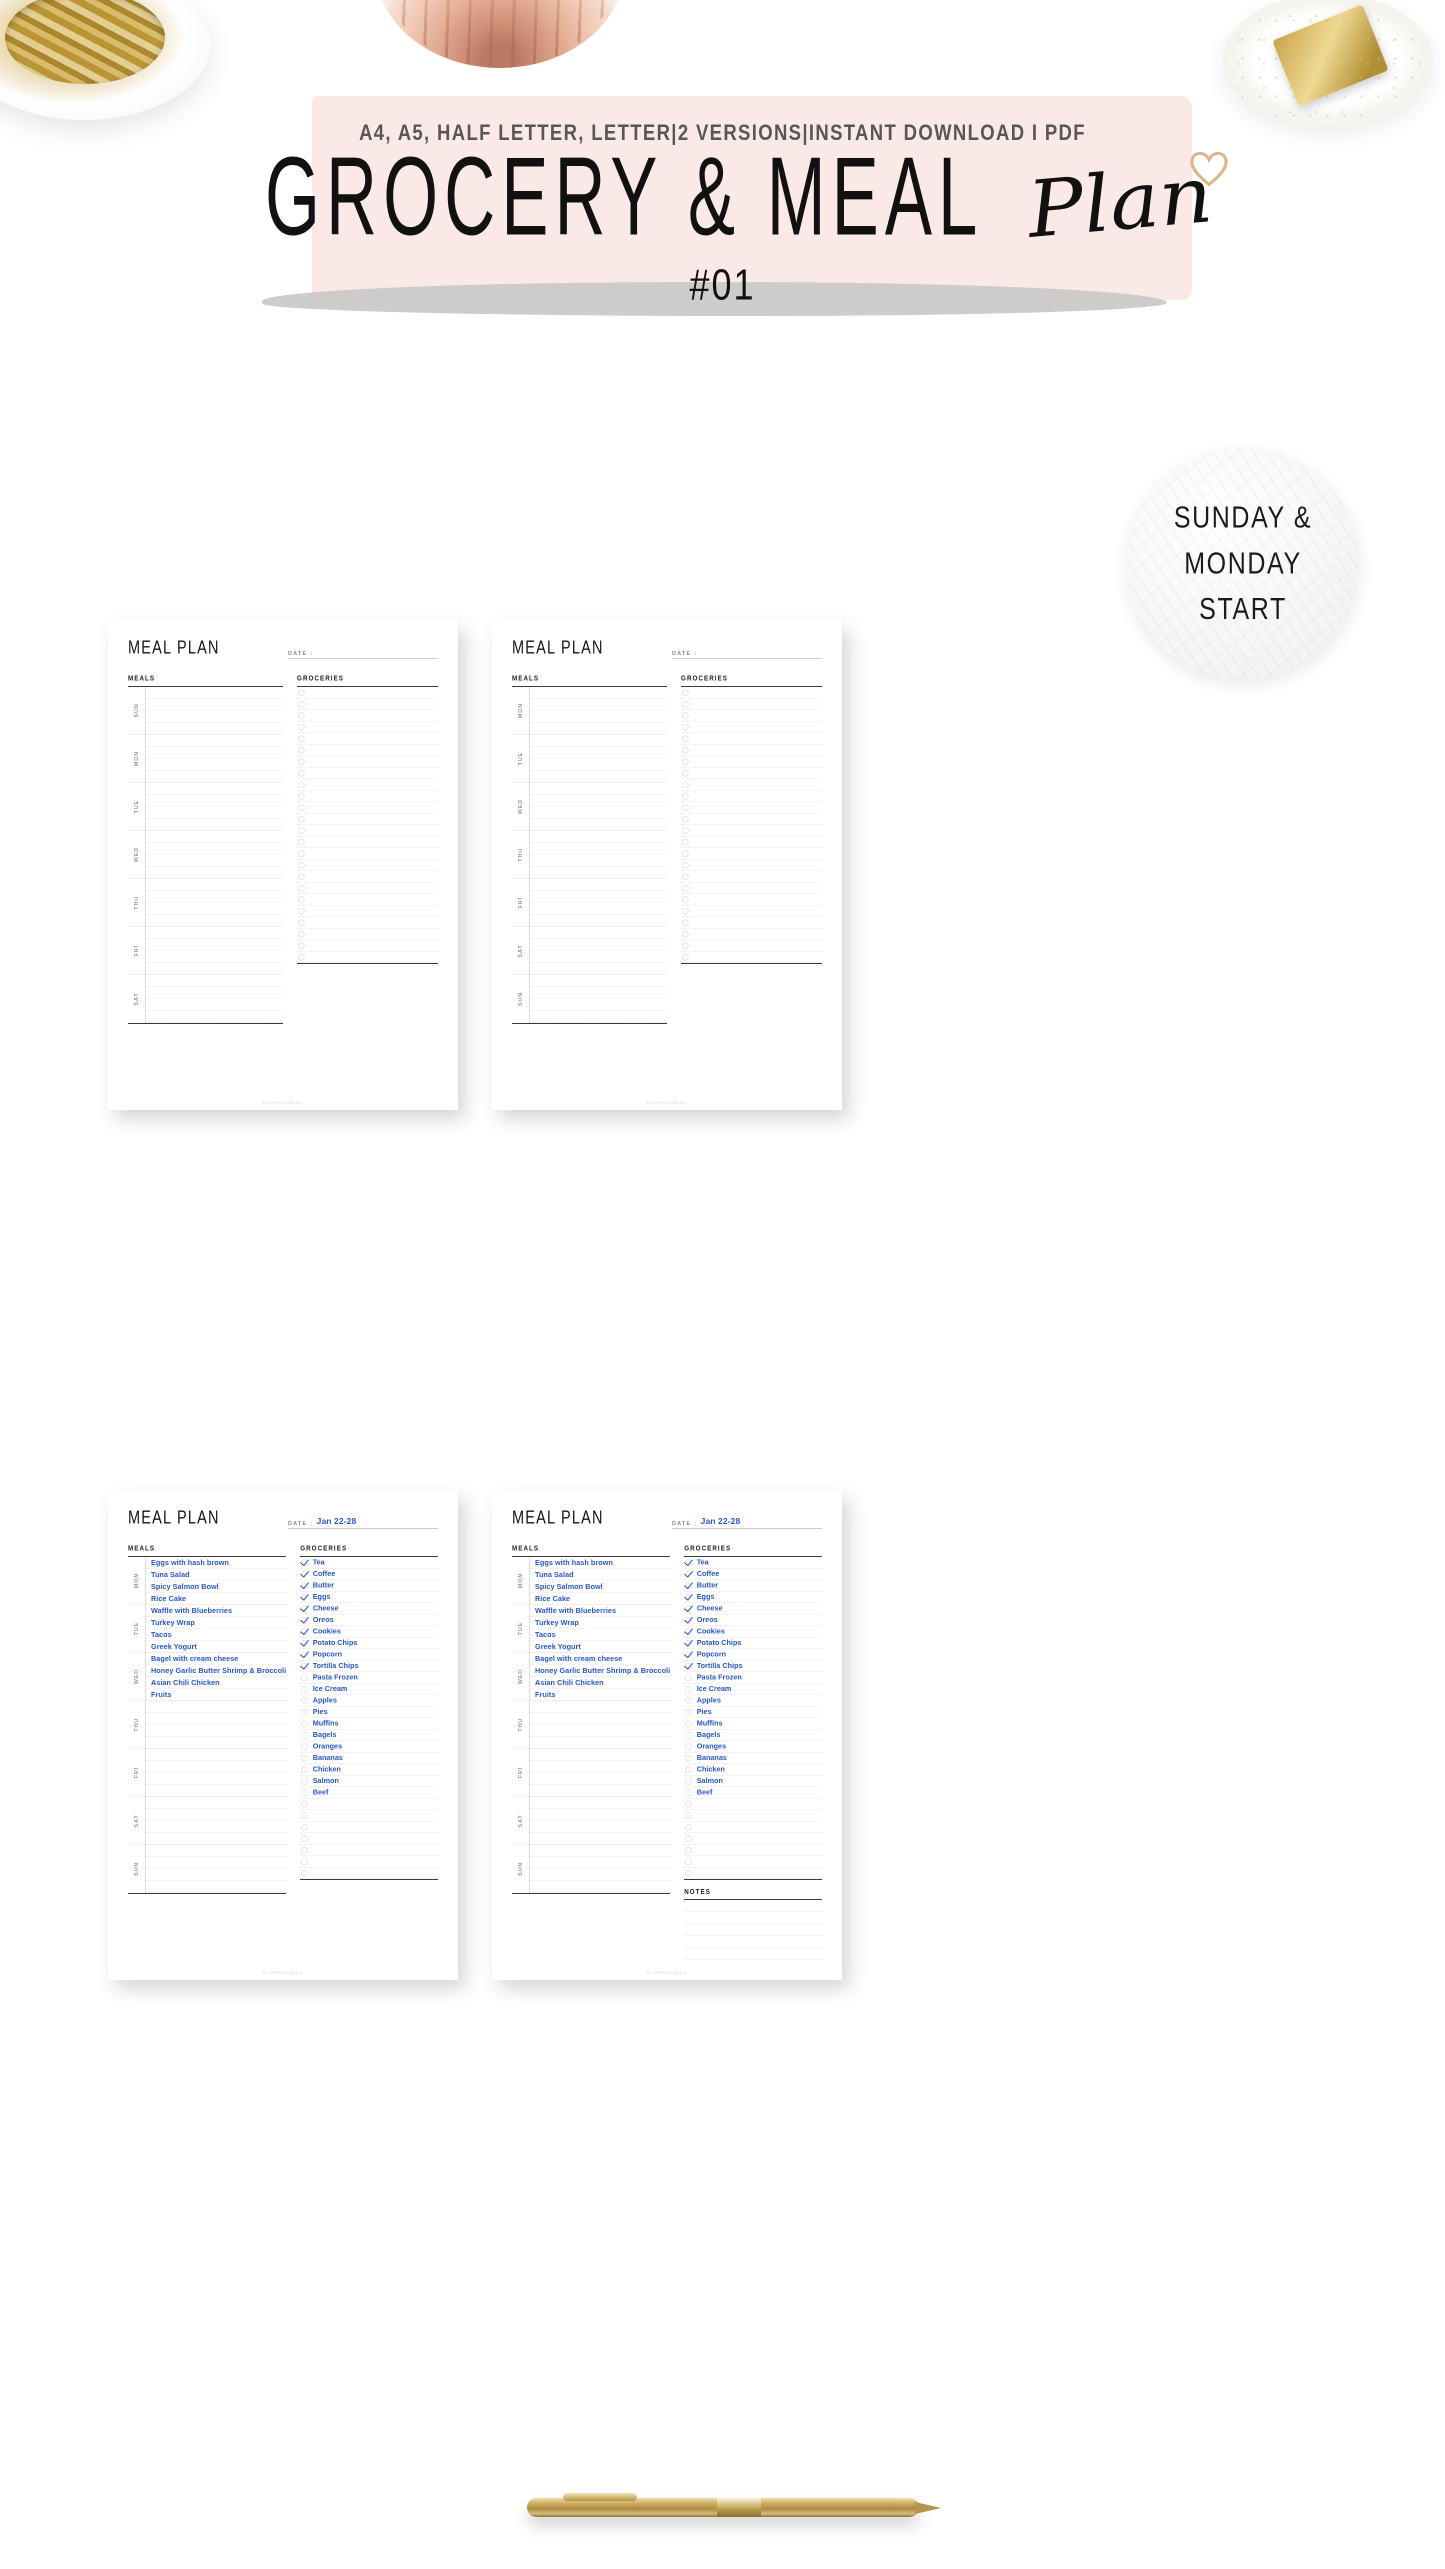 This screenshot has height=2569, width=1445. What do you see at coordinates (600, 1695) in the screenshot?
I see `meal-line: Fruits` at bounding box center [600, 1695].